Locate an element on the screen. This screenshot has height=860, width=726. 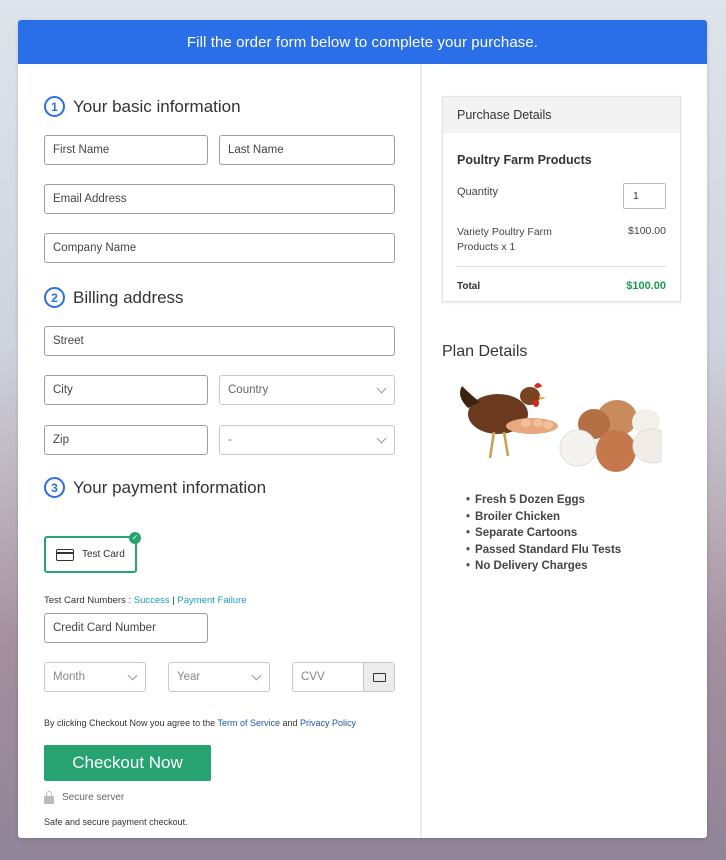
zip-field: Zip is located at coordinates (126, 440).